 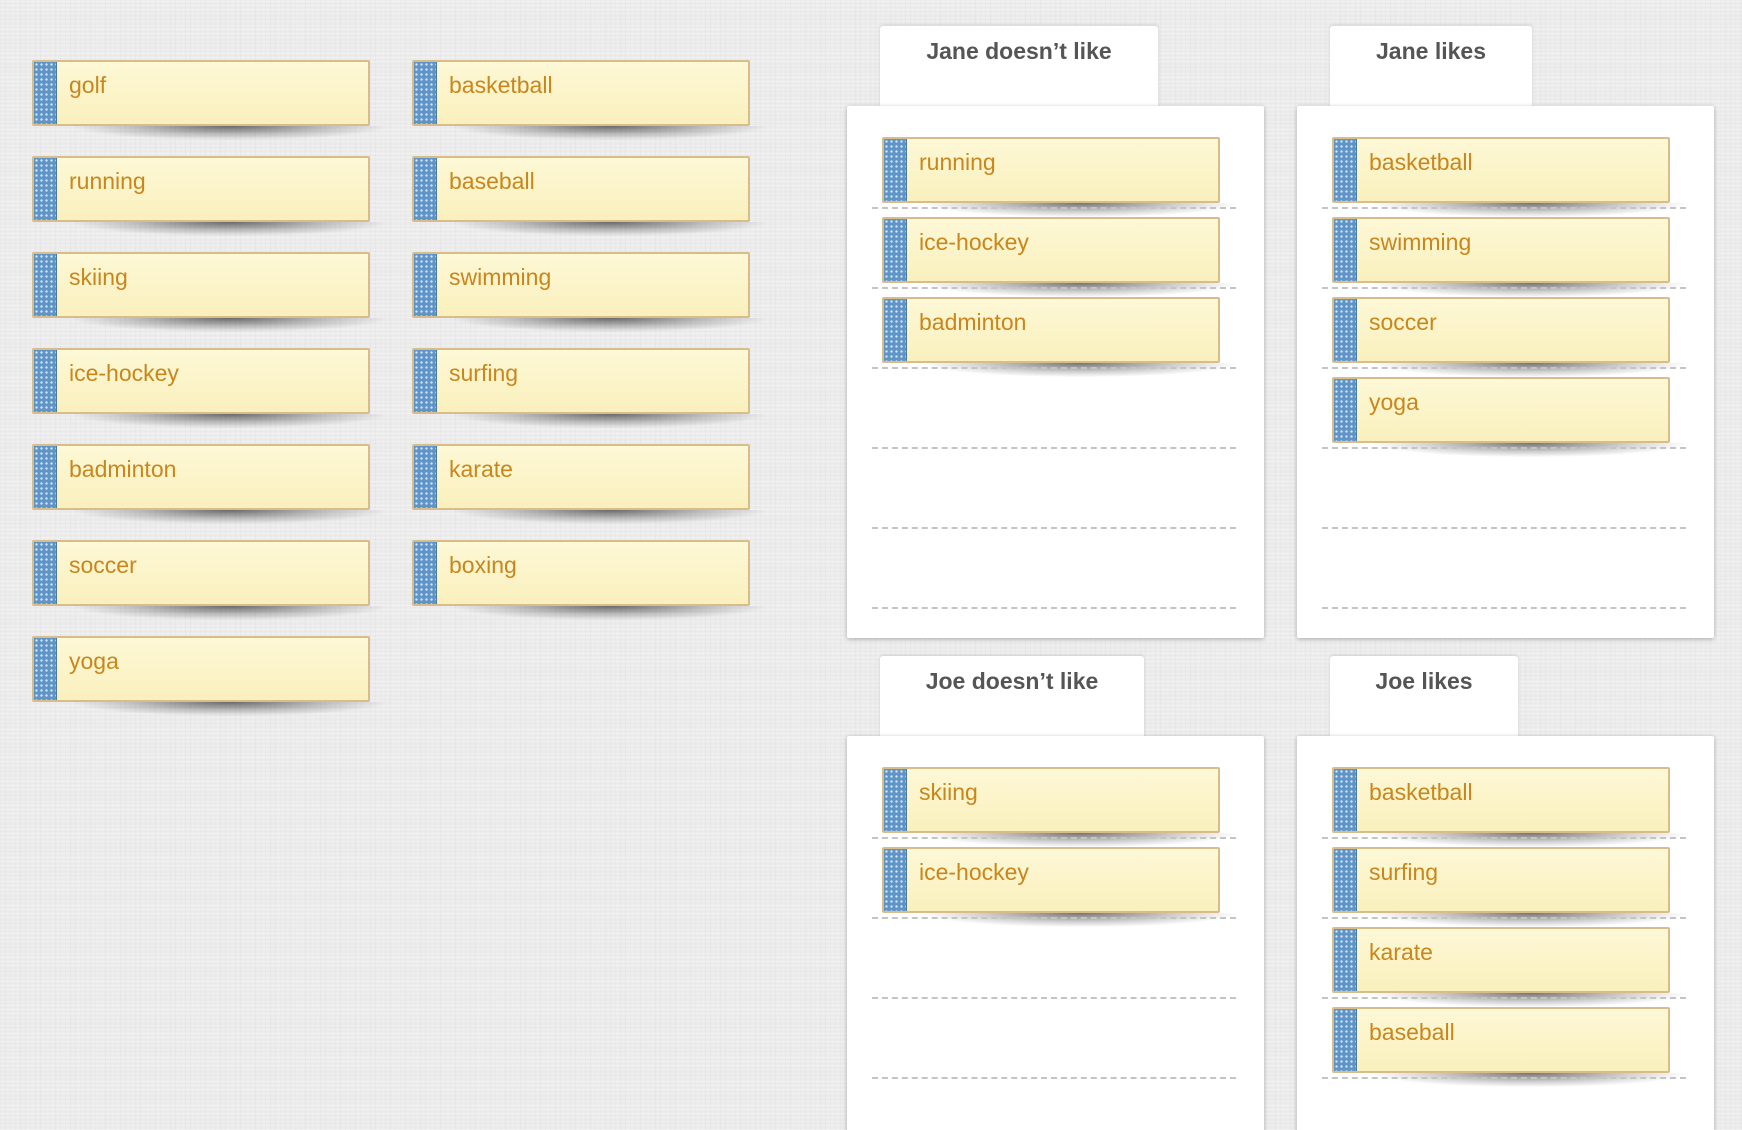 What do you see at coordinates (209, 196) in the screenshot?
I see `source-card: running` at bounding box center [209, 196].